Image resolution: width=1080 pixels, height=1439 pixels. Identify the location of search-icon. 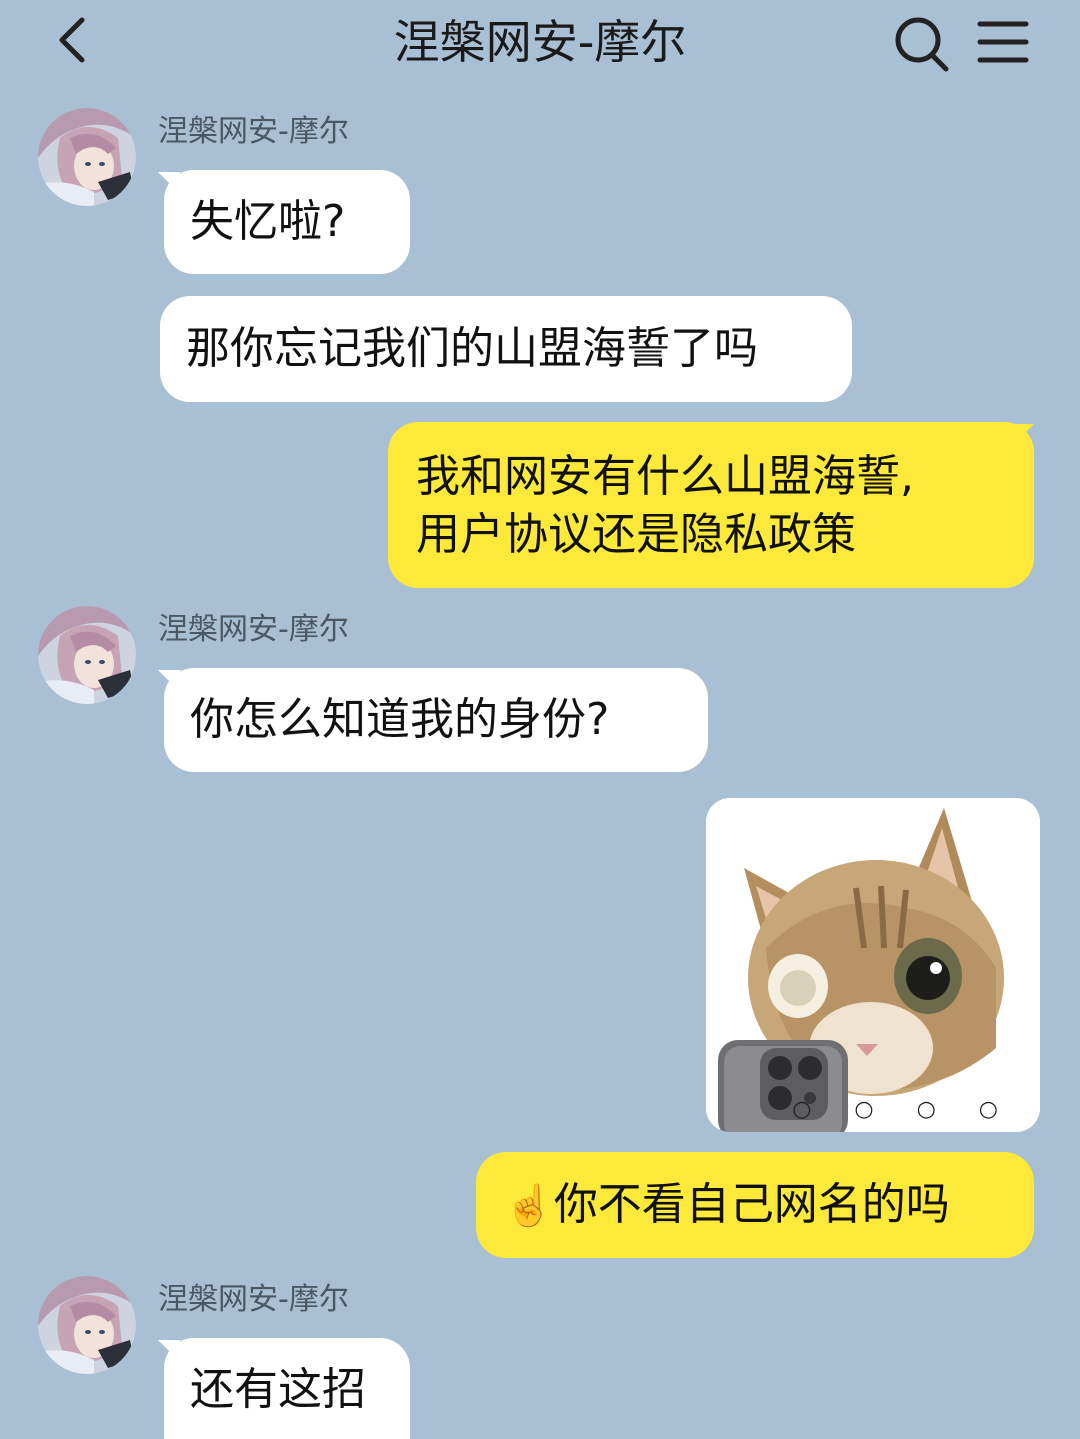
(922, 44).